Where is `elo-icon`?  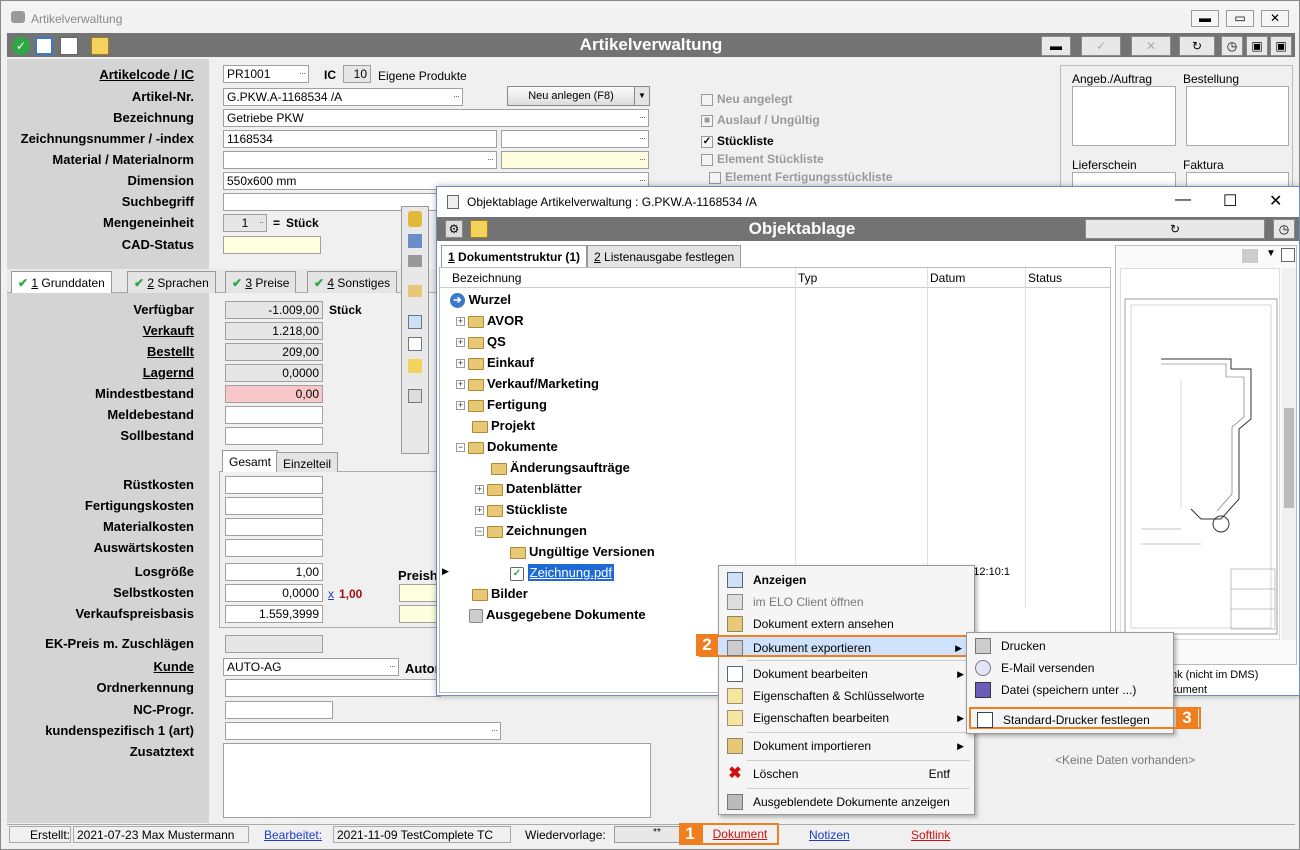
elo-icon is located at coordinates (415, 396).